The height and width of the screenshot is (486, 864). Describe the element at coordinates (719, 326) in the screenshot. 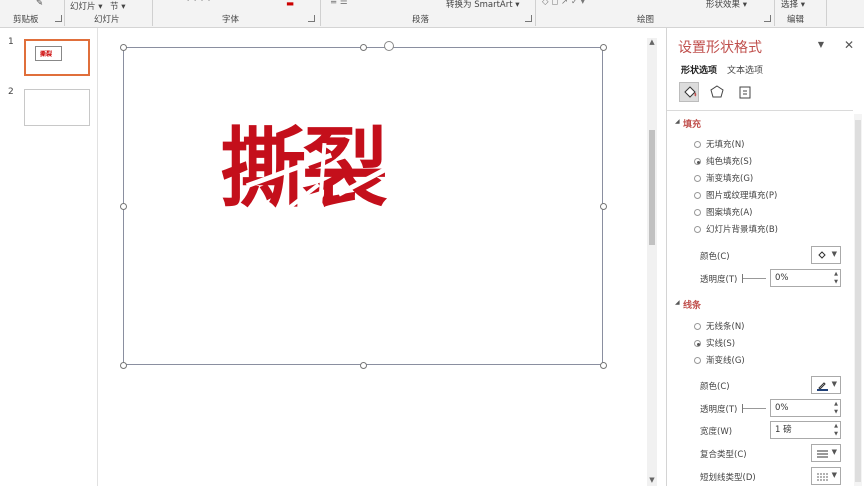

I see `radio-no-line: 无线条(N)` at that location.